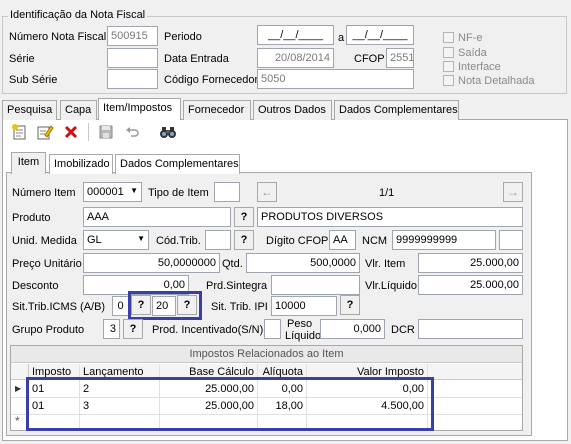 The image size is (571, 444). I want to click on arrow-right-icon: →, so click(513, 192).